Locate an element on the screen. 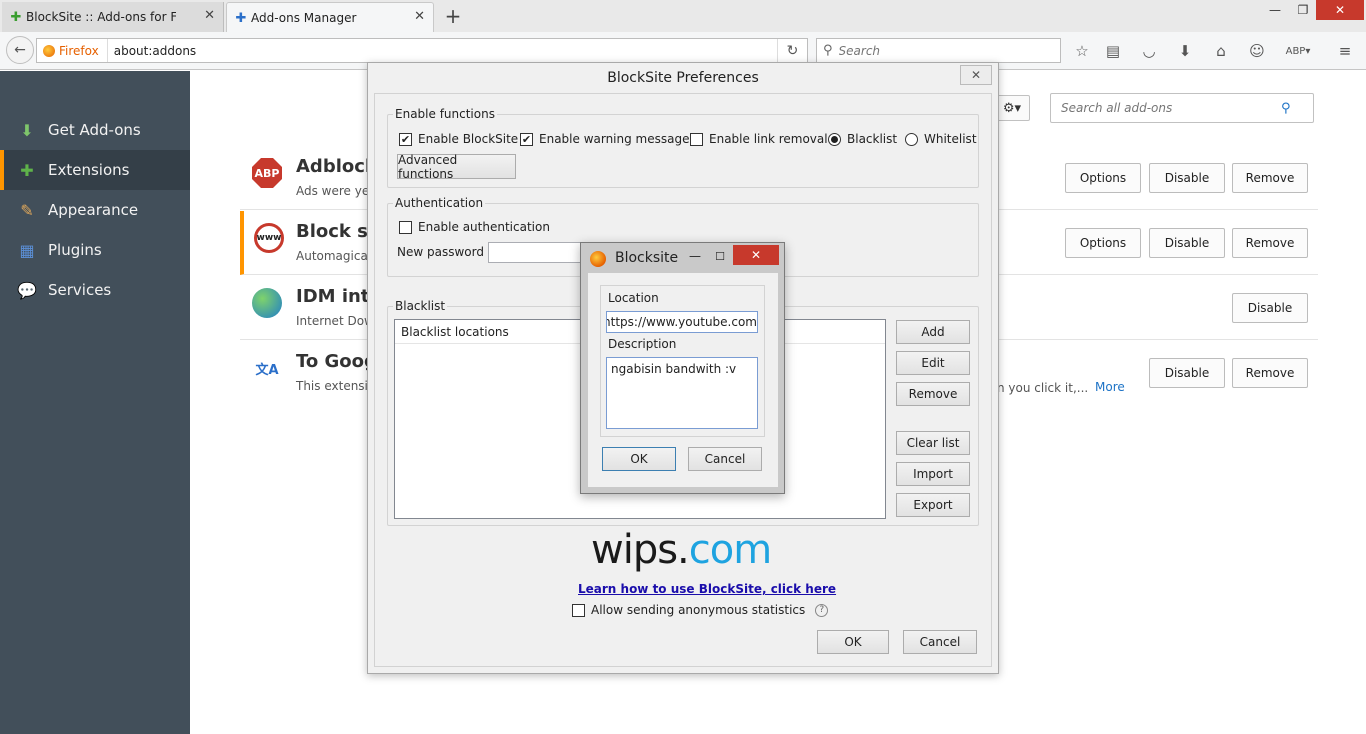 The image size is (1366, 734). group-label: Enable functions is located at coordinates (445, 114).